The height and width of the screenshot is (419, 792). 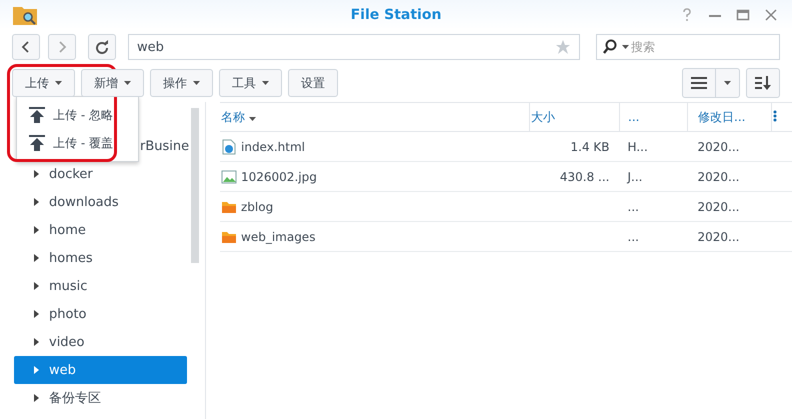 I want to click on folder-tree-item: 备份专区, so click(x=100, y=398).